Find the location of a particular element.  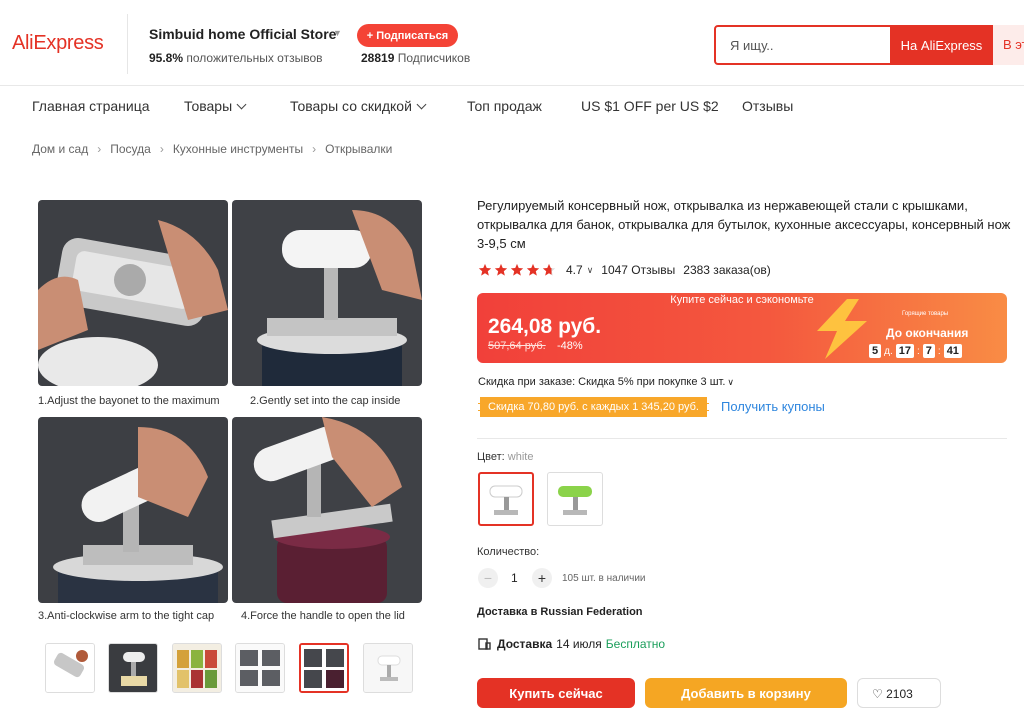

rating-row: 4.7 ∨ 1047 Отзывы 2383 заказа(ов) is located at coordinates (624, 270).